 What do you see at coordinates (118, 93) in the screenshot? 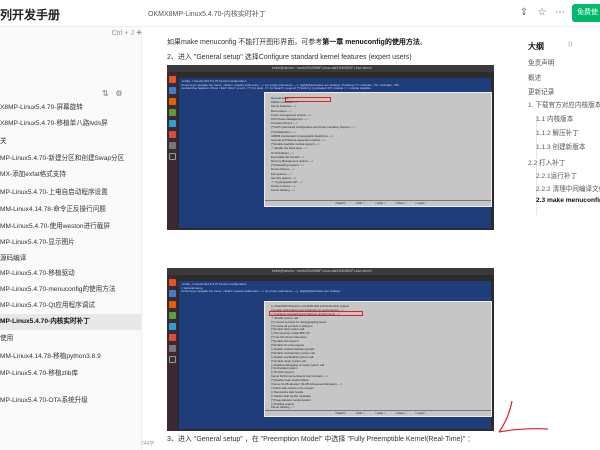
I see `settings-icon: ⚙` at bounding box center [118, 93].